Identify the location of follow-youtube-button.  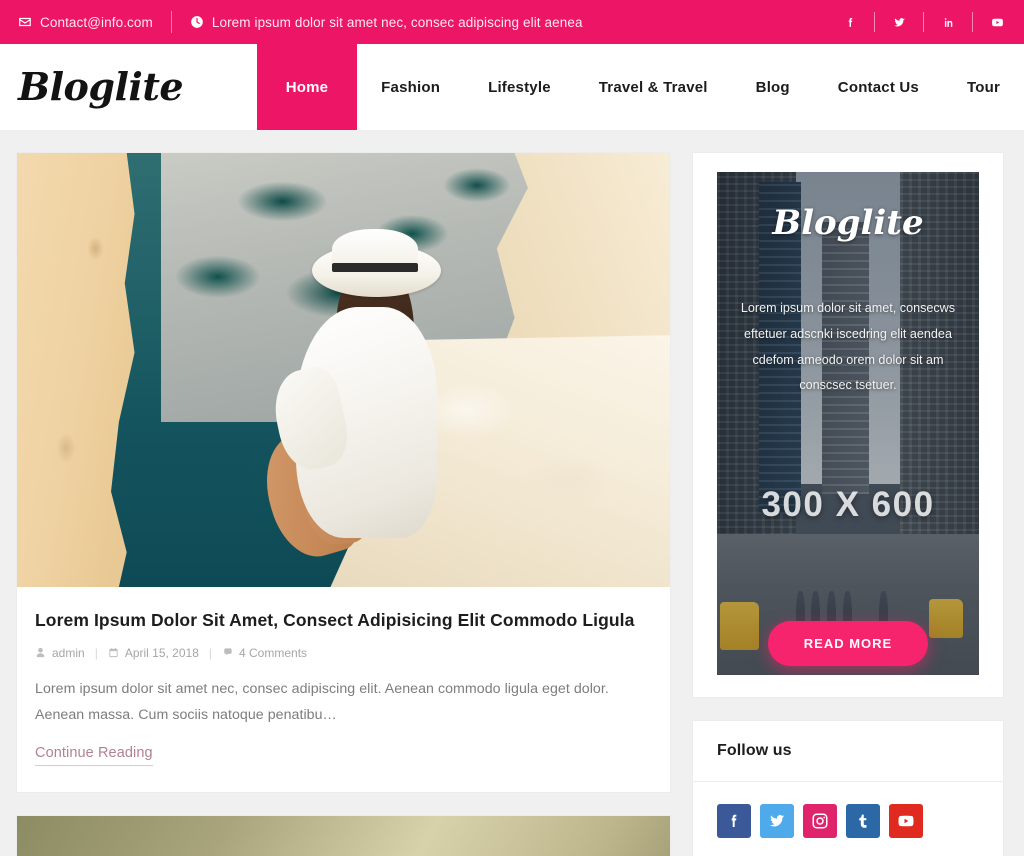
(906, 821).